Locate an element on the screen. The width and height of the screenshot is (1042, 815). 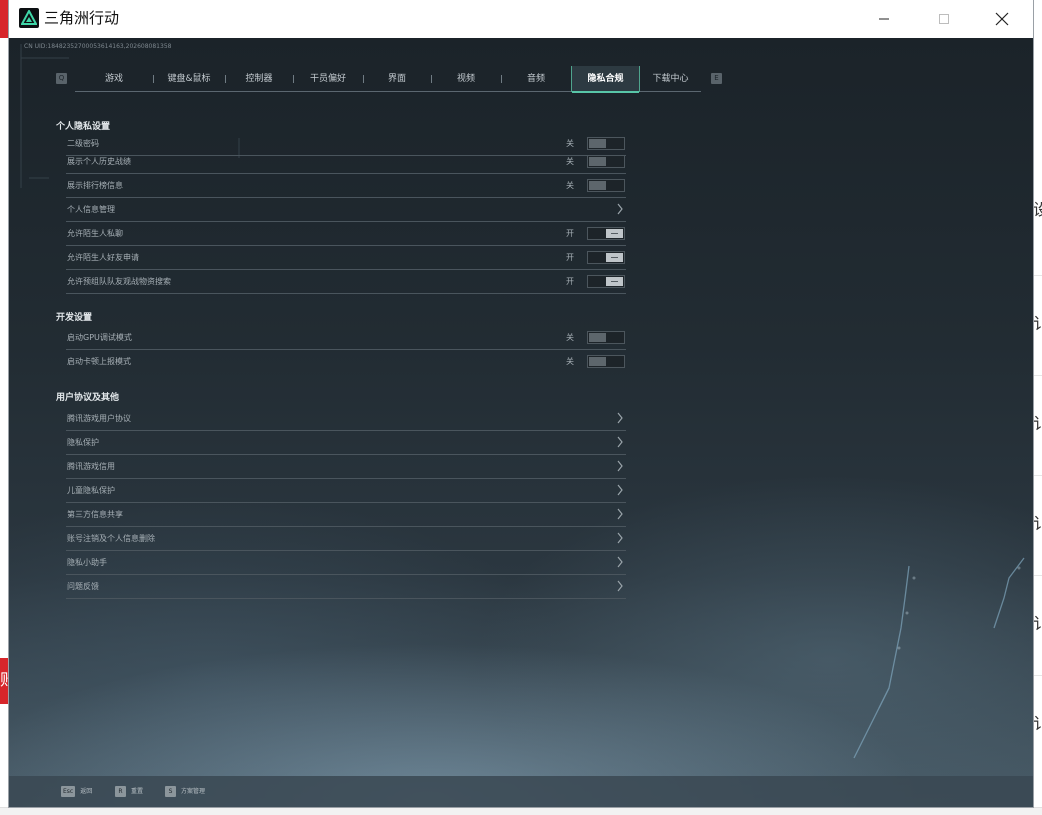
setting-label: 腾讯游戏用户协议 is located at coordinates (99, 418).